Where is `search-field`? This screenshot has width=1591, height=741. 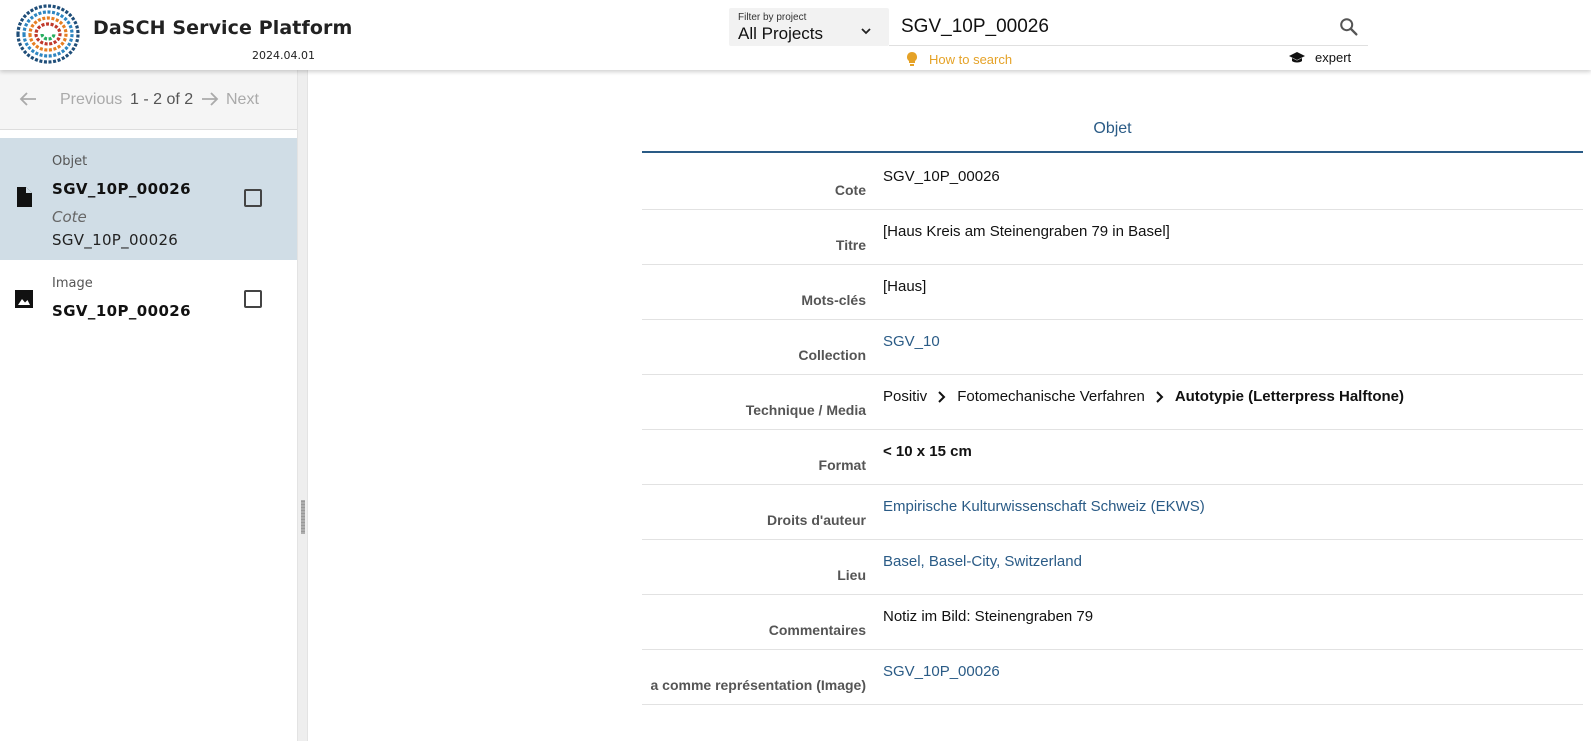
search-field is located at coordinates (1128, 27).